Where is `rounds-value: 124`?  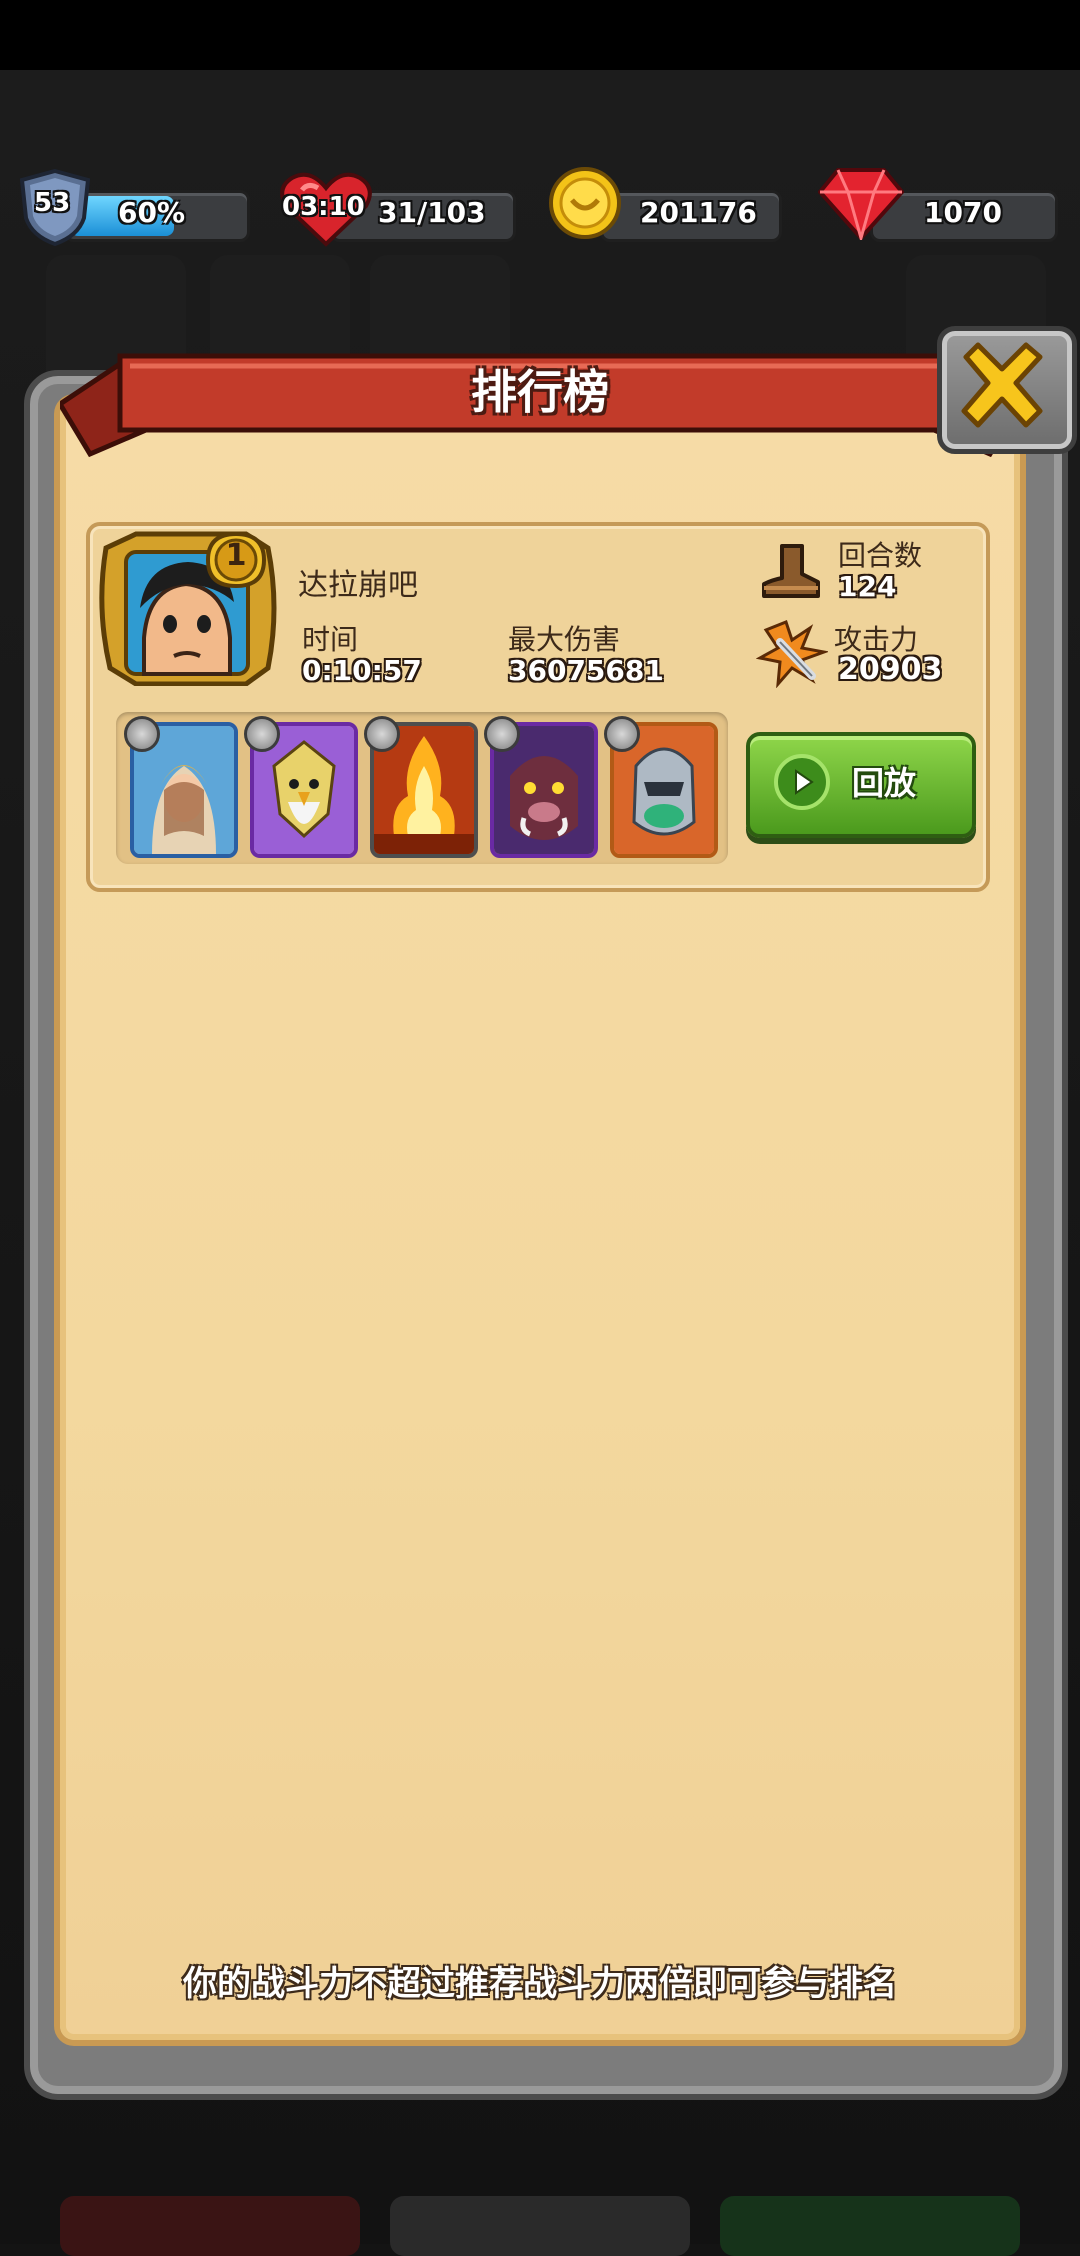 rounds-value: 124 is located at coordinates (867, 586).